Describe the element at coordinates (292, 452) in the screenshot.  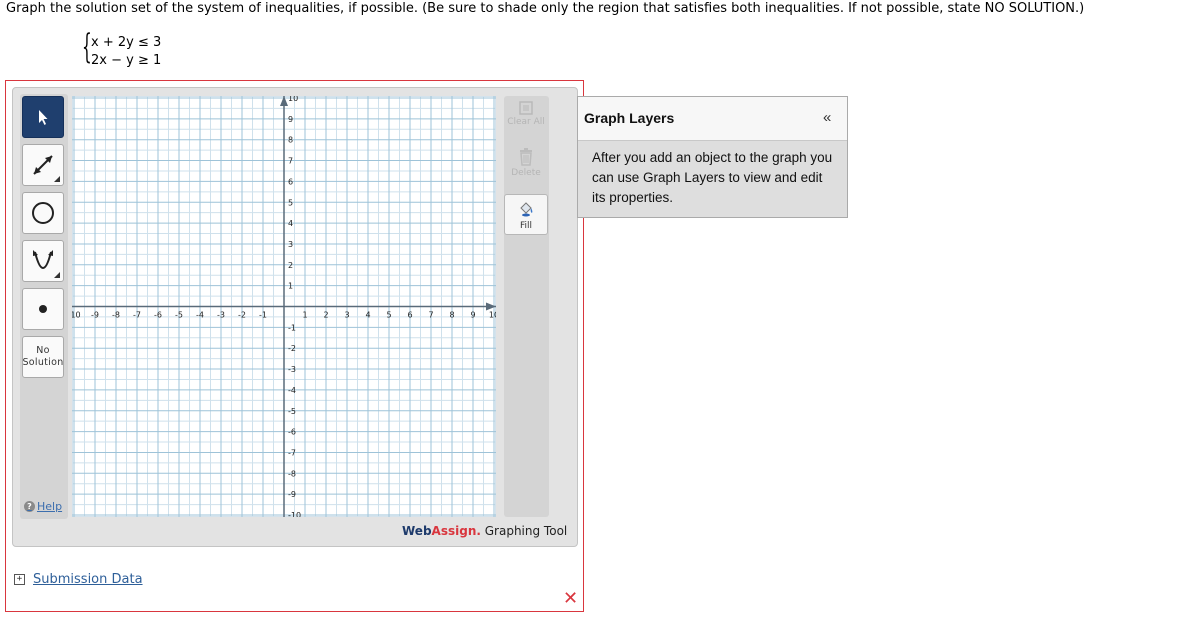
I see `y-tick-label: -7` at that location.